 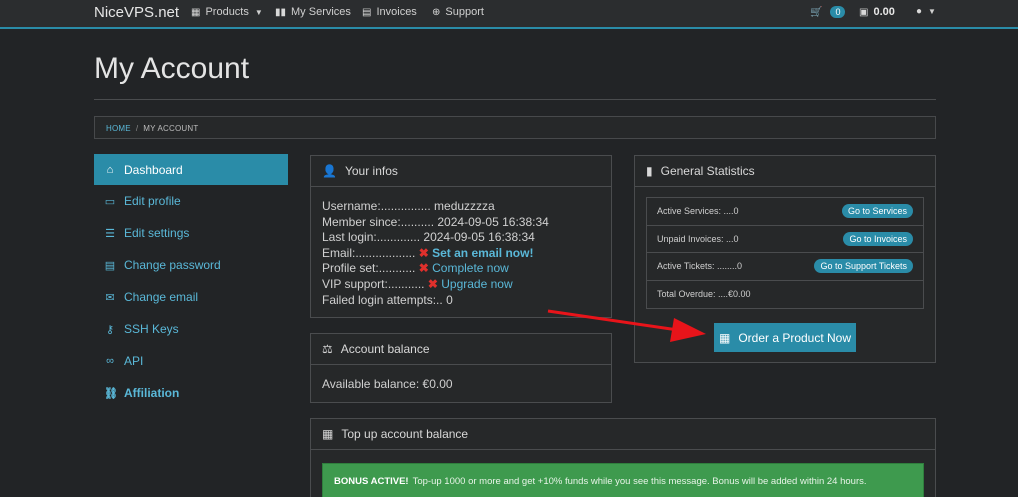 What do you see at coordinates (191, 201) in the screenshot?
I see `sidebar-item-edit-profile: ▭ Edit profile` at bounding box center [191, 201].